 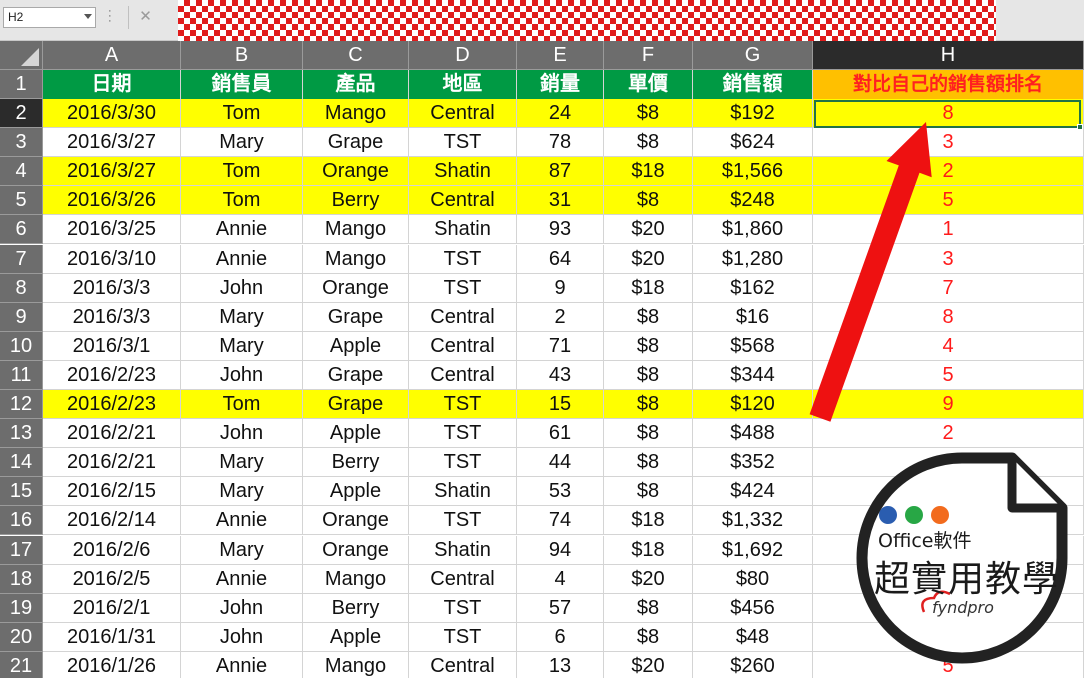 What do you see at coordinates (145, 17) in the screenshot?
I see `formula-cancel-button: ✕` at bounding box center [145, 17].